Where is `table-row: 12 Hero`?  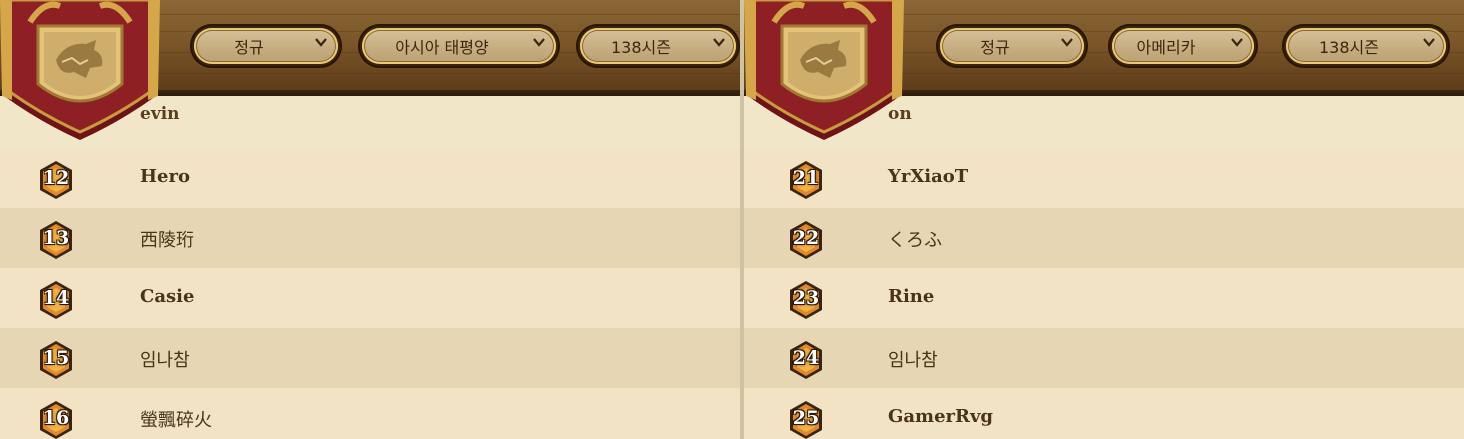 table-row: 12 Hero is located at coordinates (370, 178).